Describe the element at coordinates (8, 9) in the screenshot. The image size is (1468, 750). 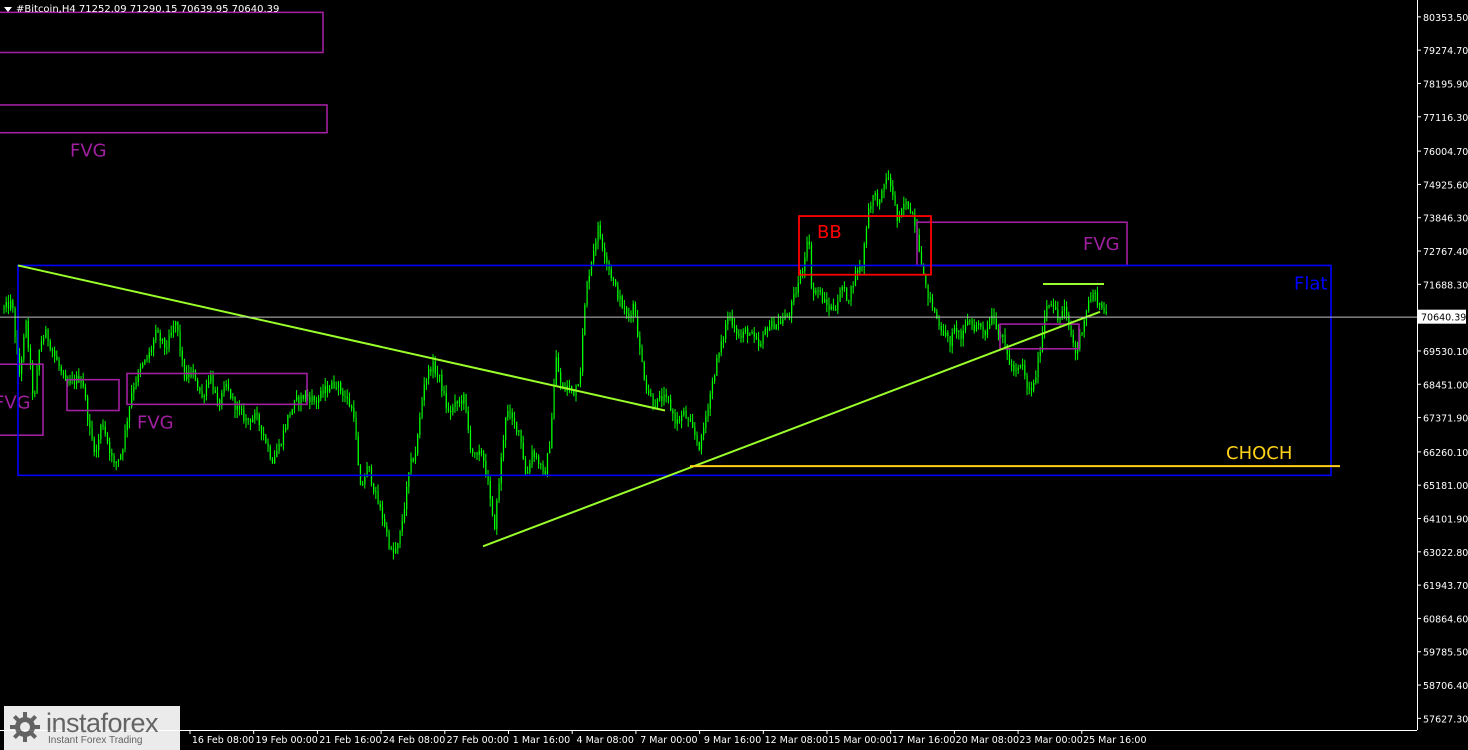
I see `dropdown-triangle-icon` at that location.